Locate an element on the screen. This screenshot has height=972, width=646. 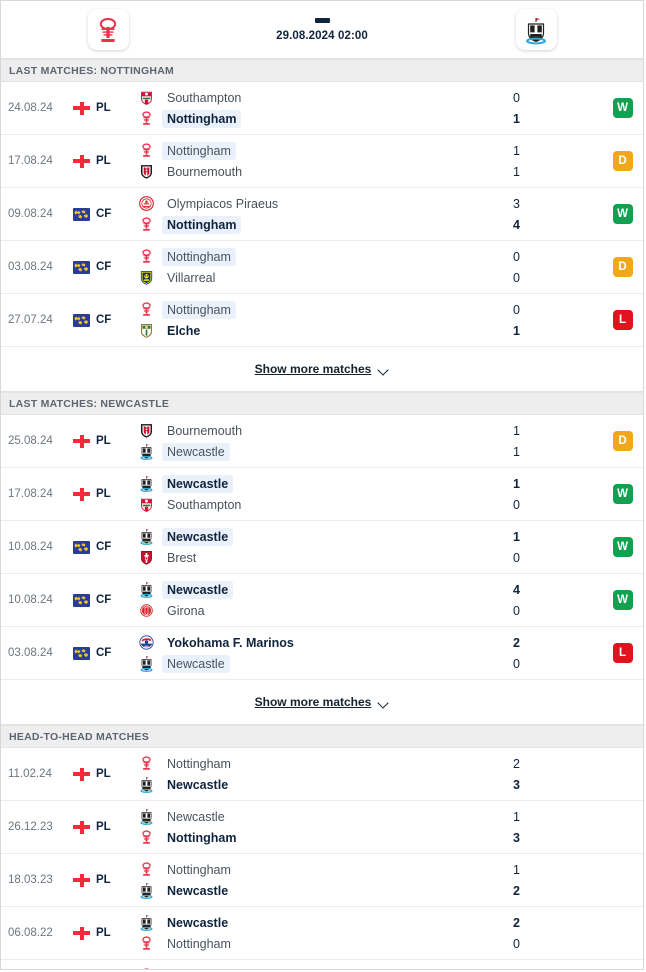
world-flag-icon is located at coordinates (81, 653).